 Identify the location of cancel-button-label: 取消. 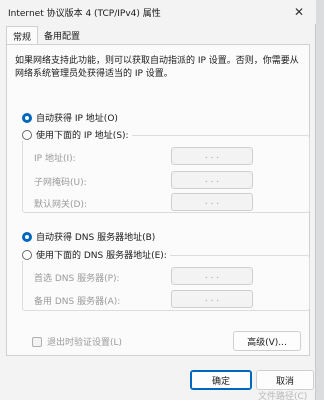
(284, 381).